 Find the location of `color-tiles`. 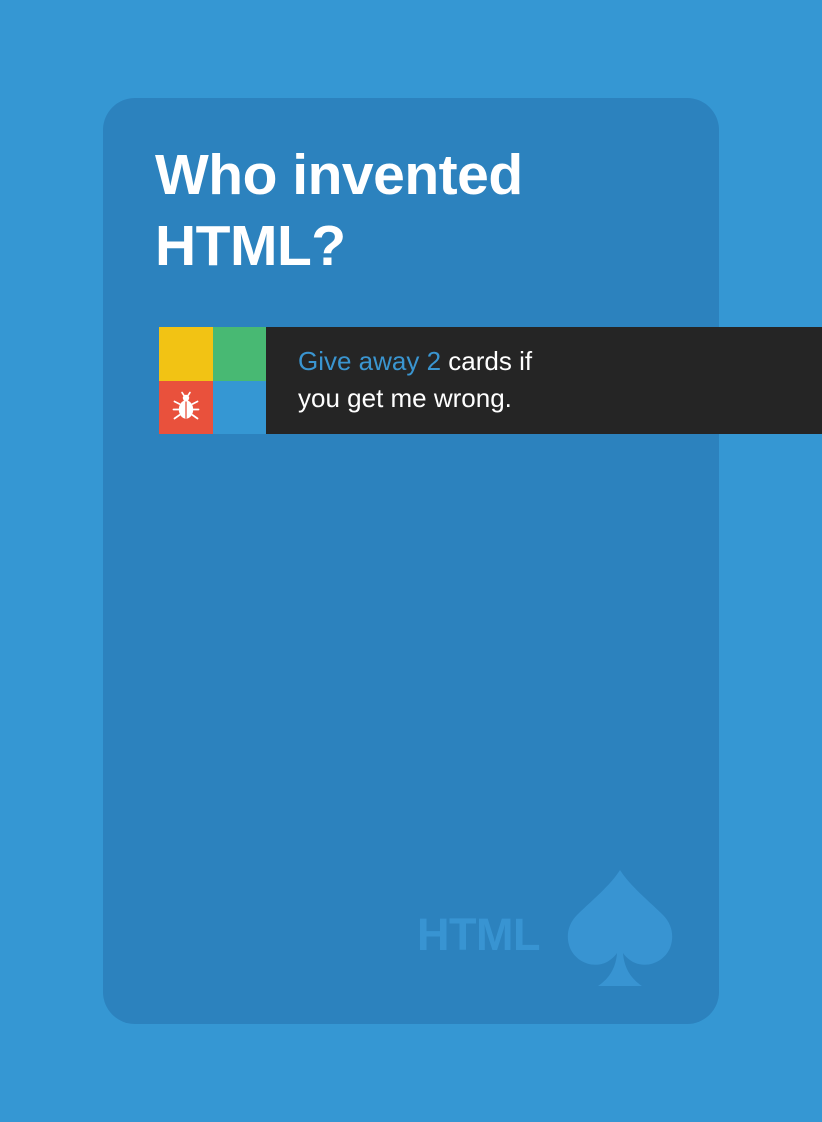

color-tiles is located at coordinates (212, 380).